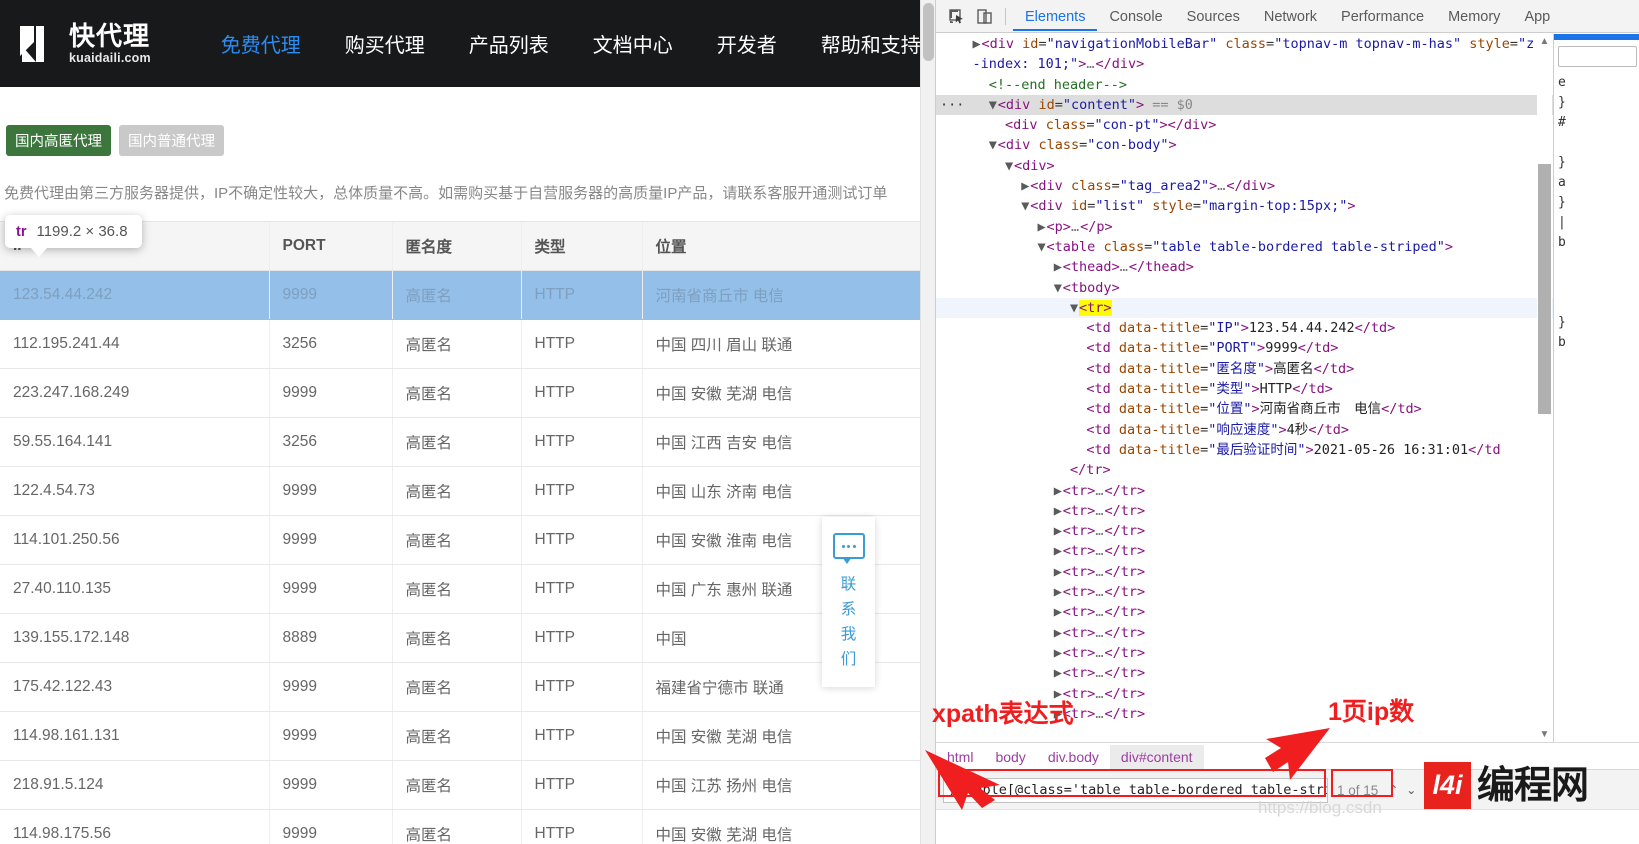 The image size is (1639, 844). I want to click on inspect-element-icon, so click(956, 16).